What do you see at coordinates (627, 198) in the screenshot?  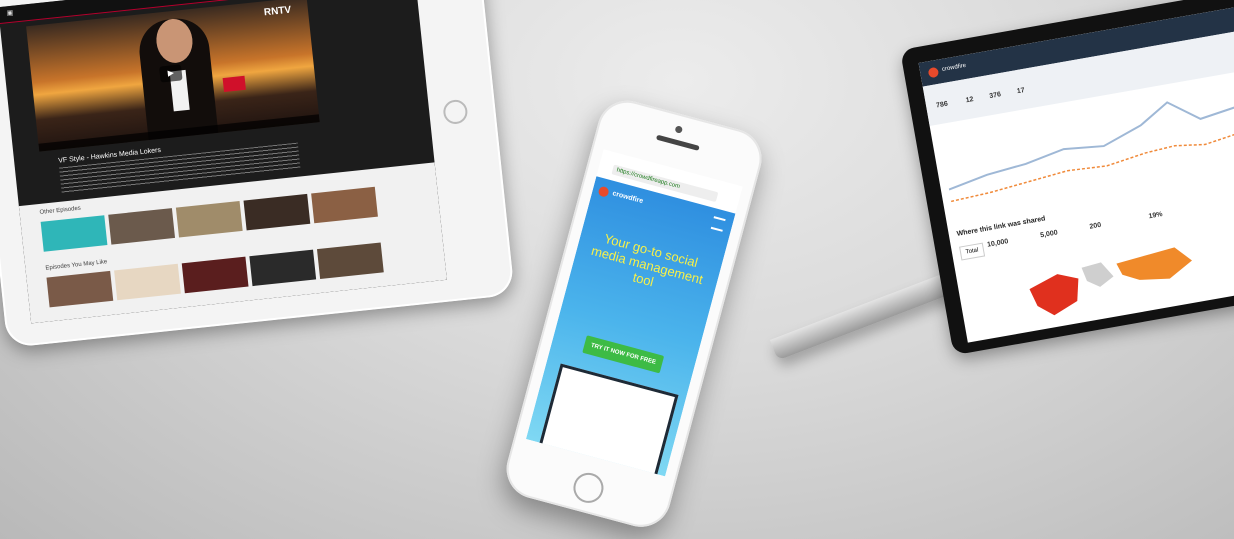 I see `phone-brand: crowdfire` at bounding box center [627, 198].